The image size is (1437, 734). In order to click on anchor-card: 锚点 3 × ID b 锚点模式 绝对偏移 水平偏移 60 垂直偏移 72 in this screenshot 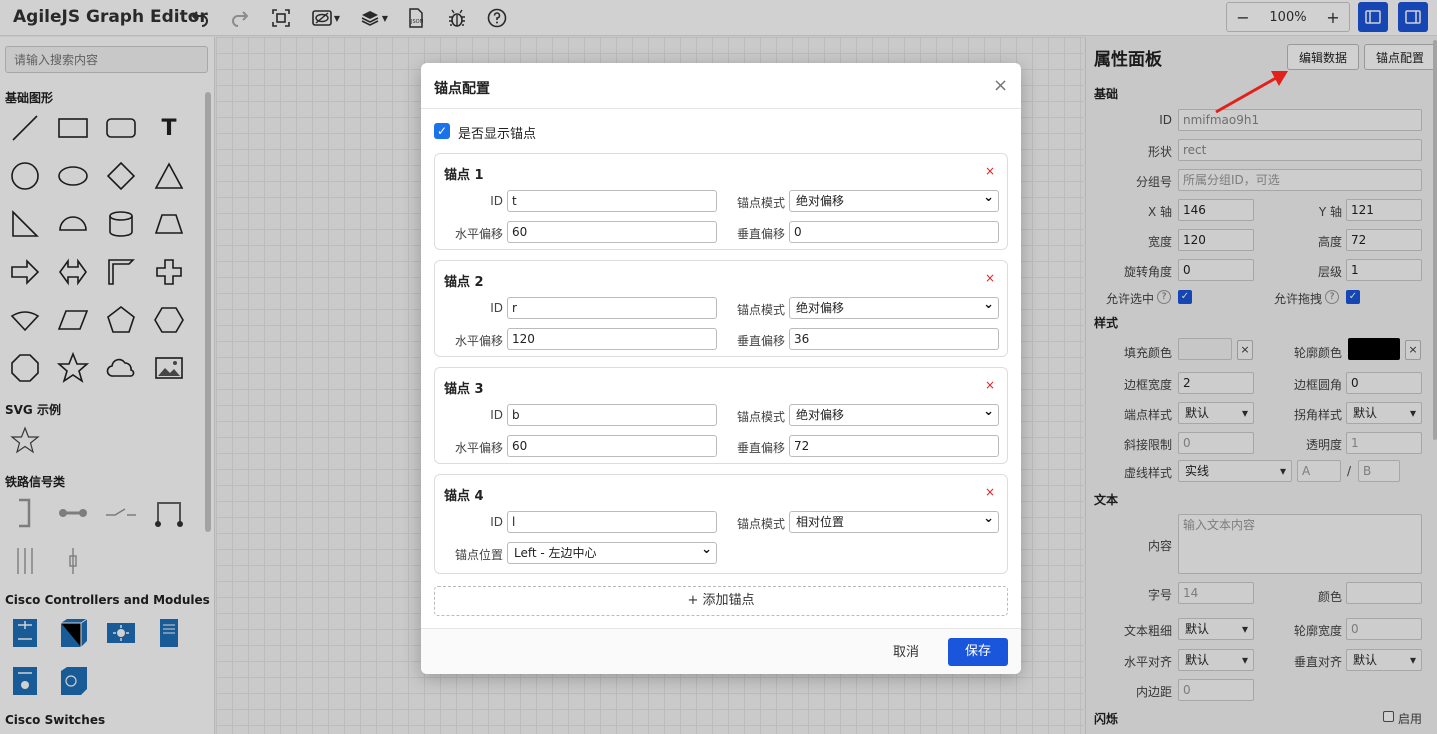, I will do `click(721, 415)`.